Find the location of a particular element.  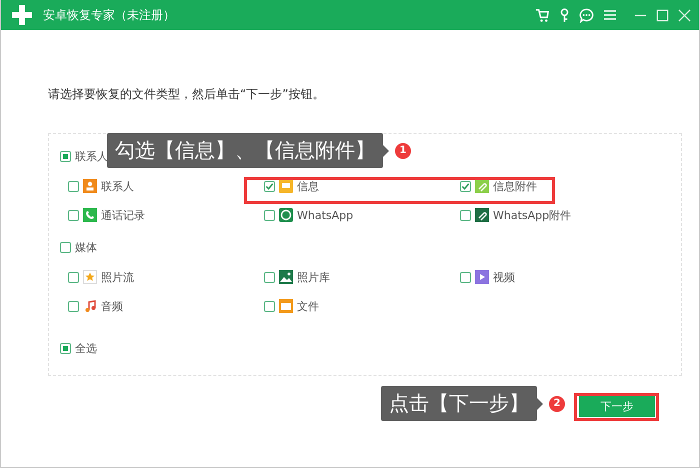

file-type-label: 文件 is located at coordinates (308, 306).